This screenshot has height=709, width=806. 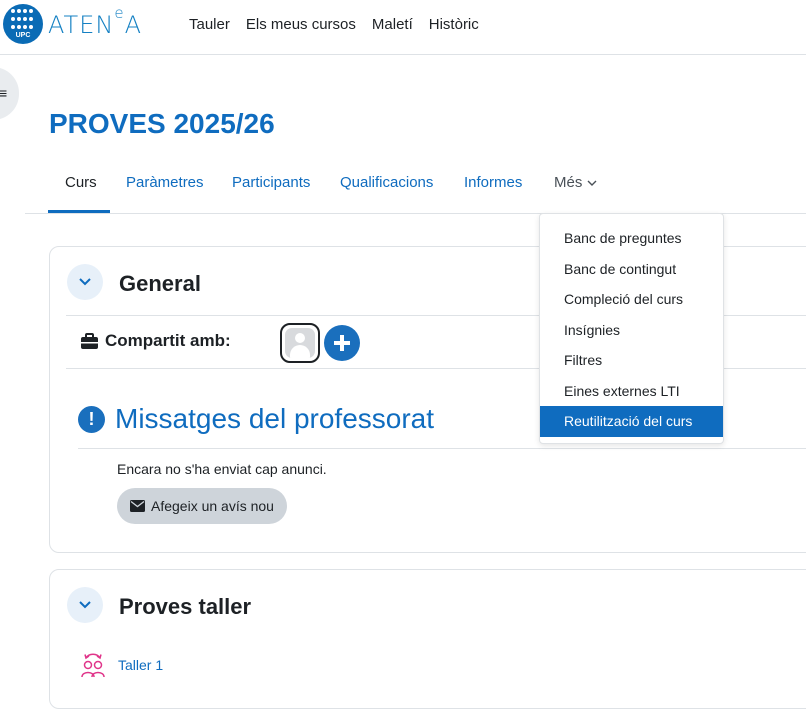 I want to click on menu-item-insignies: Insígnies, so click(x=631, y=330).